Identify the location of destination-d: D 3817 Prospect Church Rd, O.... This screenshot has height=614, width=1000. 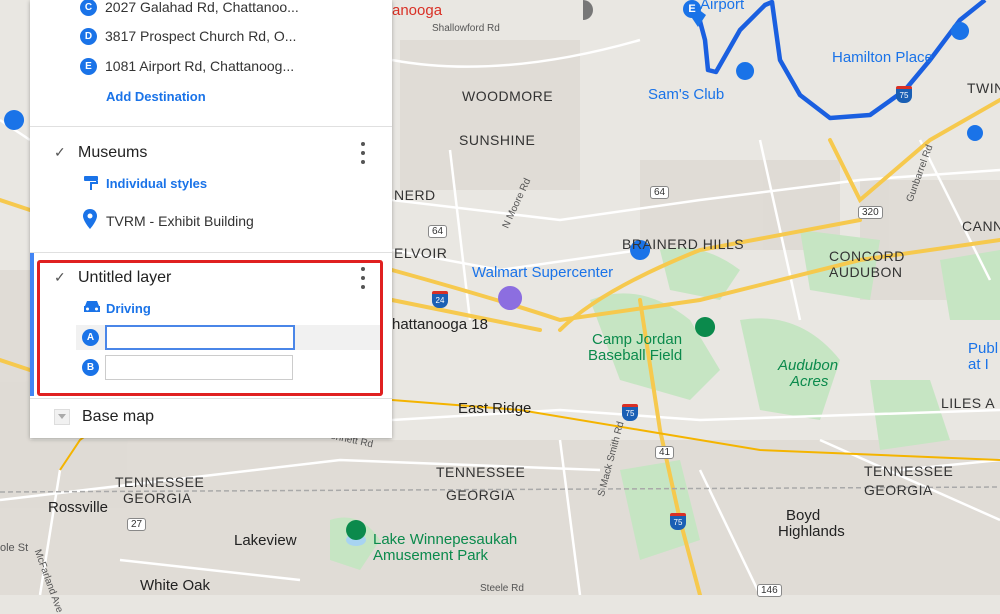
(188, 36).